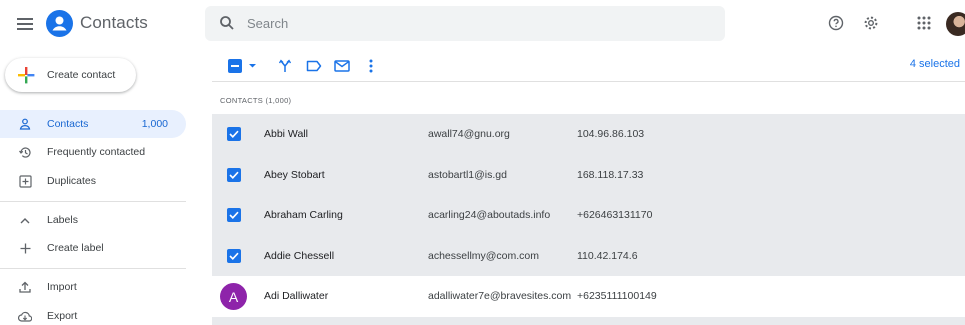 This screenshot has width=965, height=325. What do you see at coordinates (25, 124) in the screenshot?
I see `person-icon` at bounding box center [25, 124].